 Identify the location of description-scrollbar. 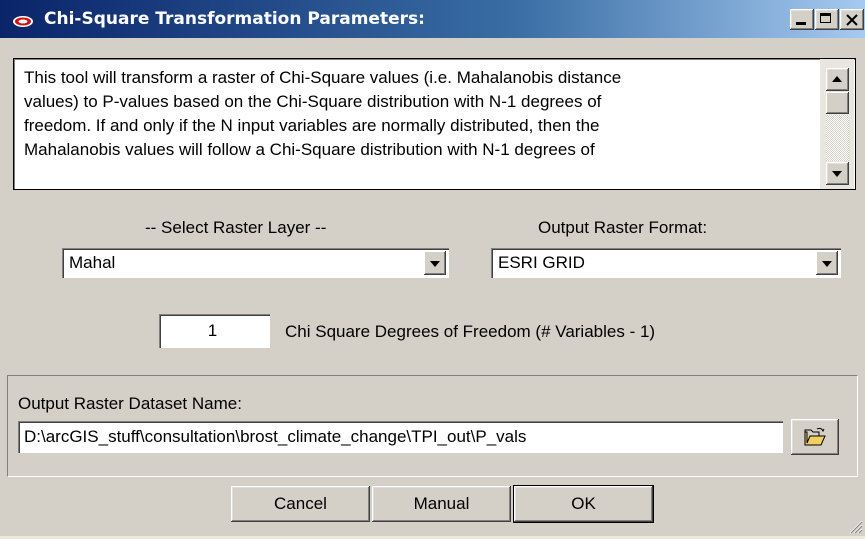
(837, 124).